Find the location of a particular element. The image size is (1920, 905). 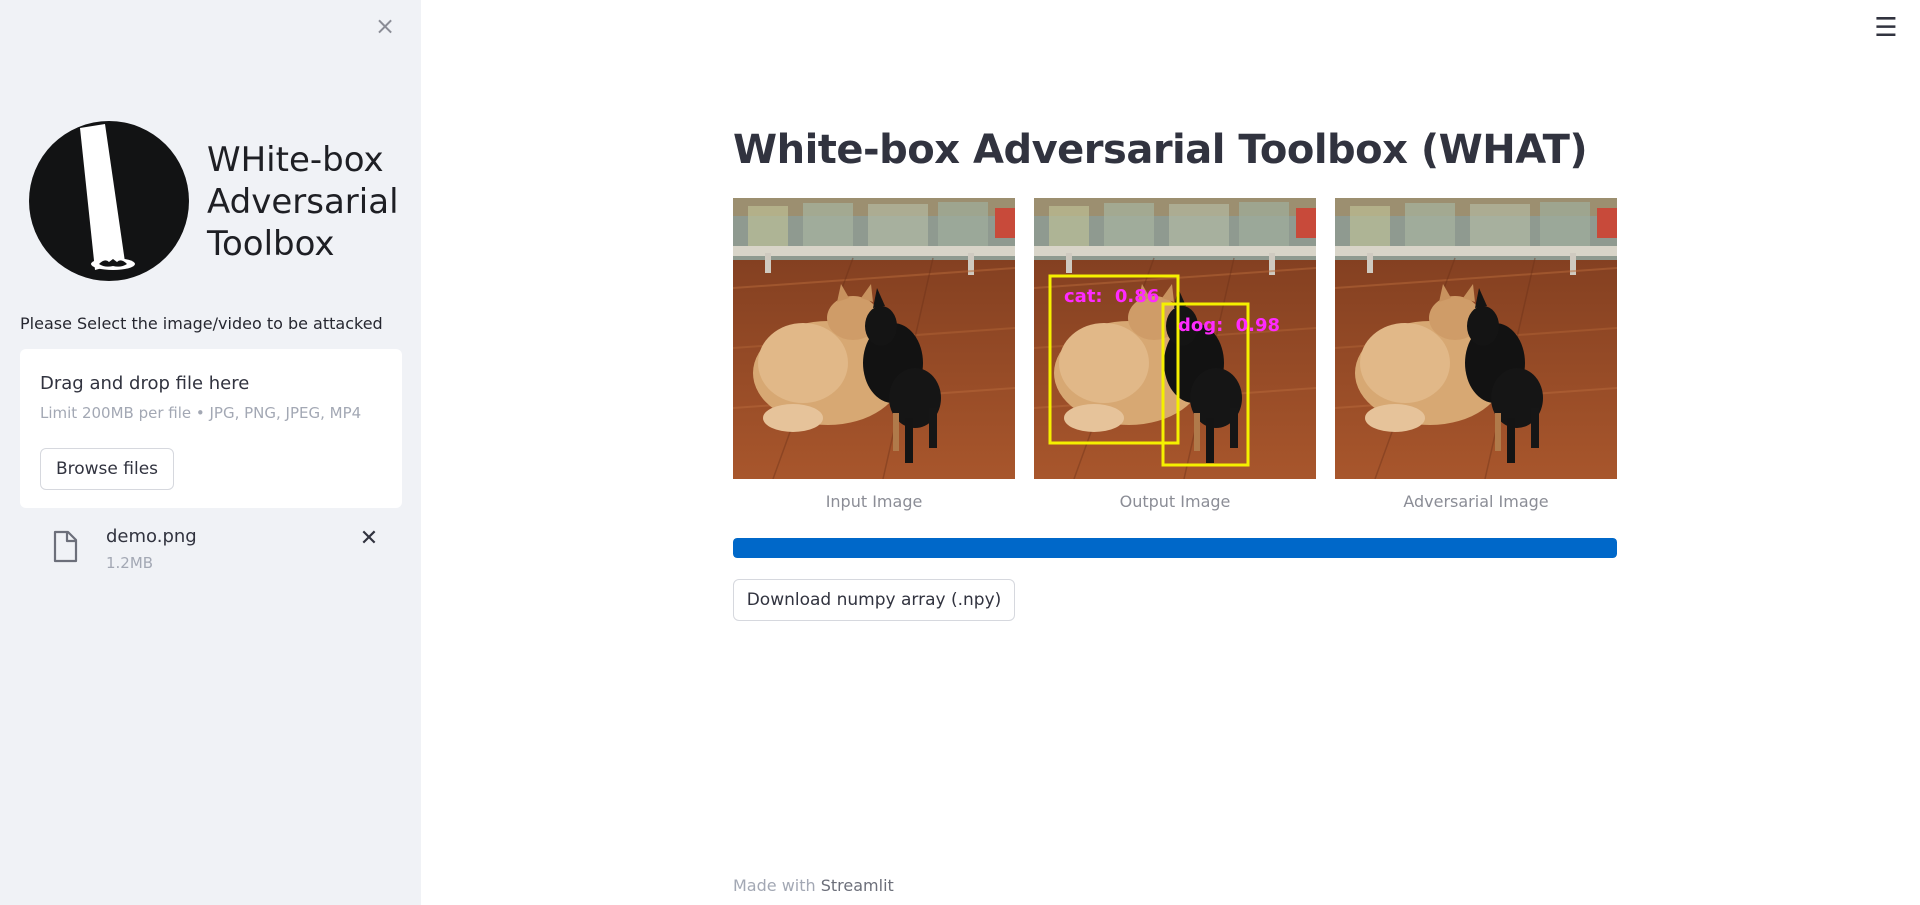

output-image-column: cat: 0.86 dog: 0.98 Output Image is located at coordinates (1175, 354).